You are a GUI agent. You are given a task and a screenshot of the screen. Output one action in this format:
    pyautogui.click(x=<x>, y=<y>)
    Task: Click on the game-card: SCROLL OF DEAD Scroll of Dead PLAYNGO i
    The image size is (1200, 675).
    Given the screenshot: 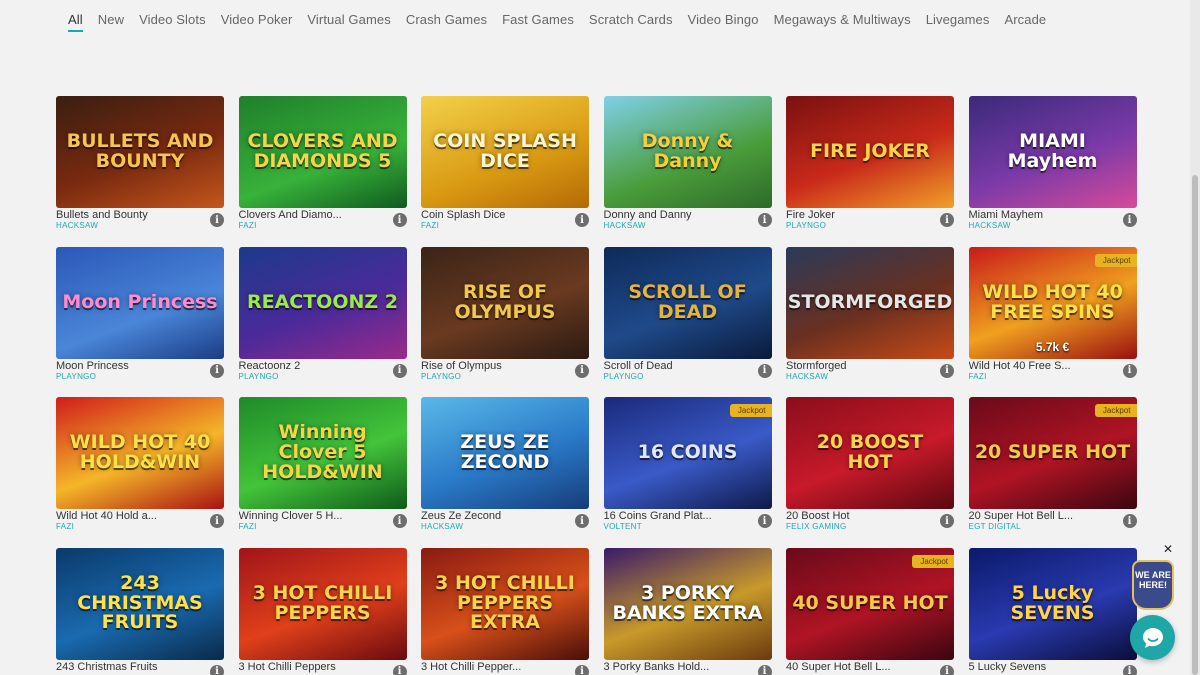 What is the action you would take?
    pyautogui.click(x=687, y=322)
    